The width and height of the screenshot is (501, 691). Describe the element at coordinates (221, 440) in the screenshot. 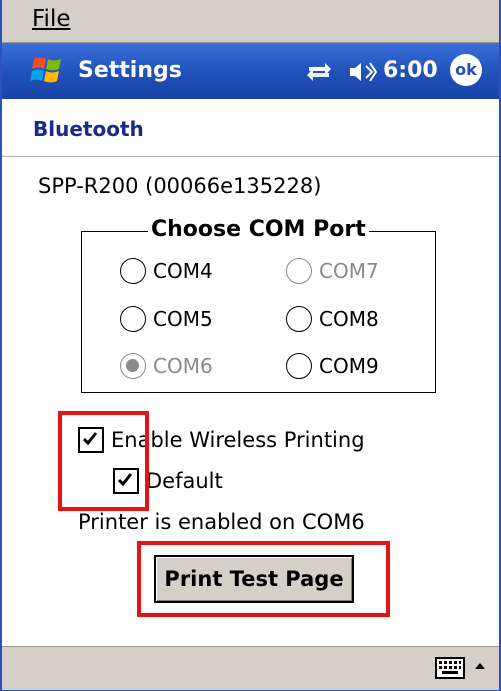

I see `enable-wireless-printing-checkbox: Enable Wireless Printing` at that location.